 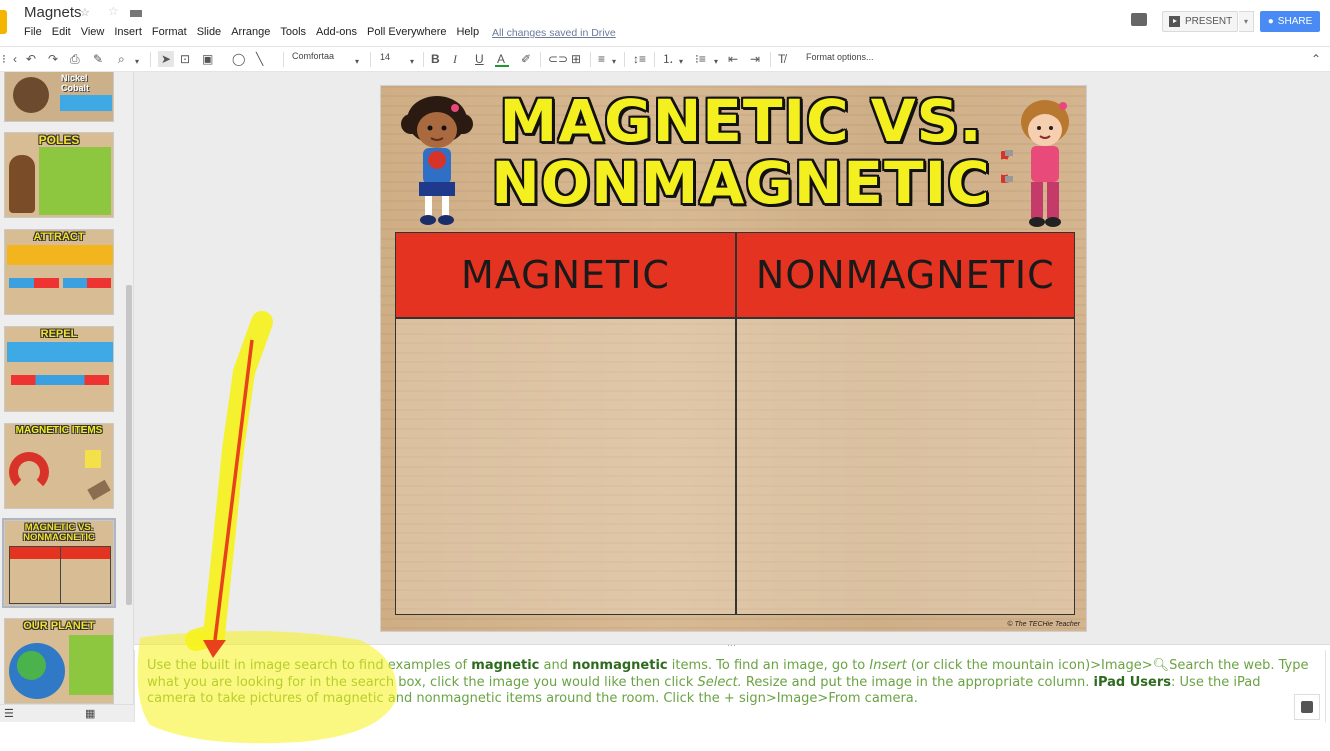 What do you see at coordinates (98, 59) in the screenshot?
I see `paint-format-icon: ✎` at bounding box center [98, 59].